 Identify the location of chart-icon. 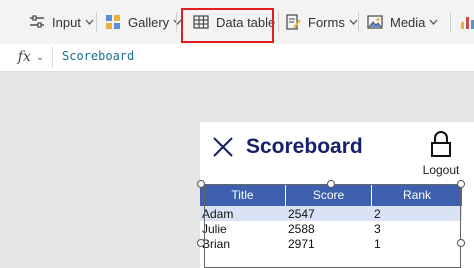
(466, 22).